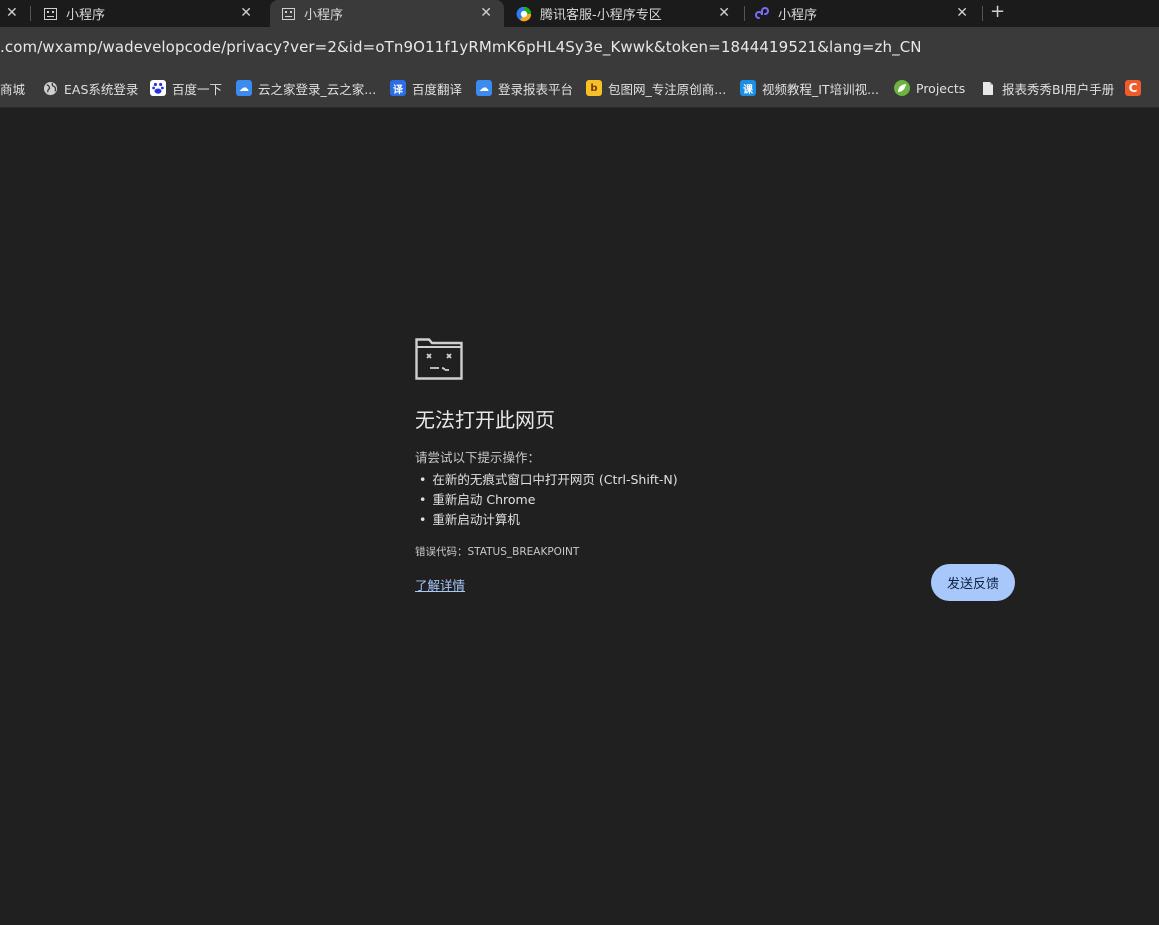 The height and width of the screenshot is (925, 1159). I want to click on list-item: 重新启动计算机, so click(715, 520).